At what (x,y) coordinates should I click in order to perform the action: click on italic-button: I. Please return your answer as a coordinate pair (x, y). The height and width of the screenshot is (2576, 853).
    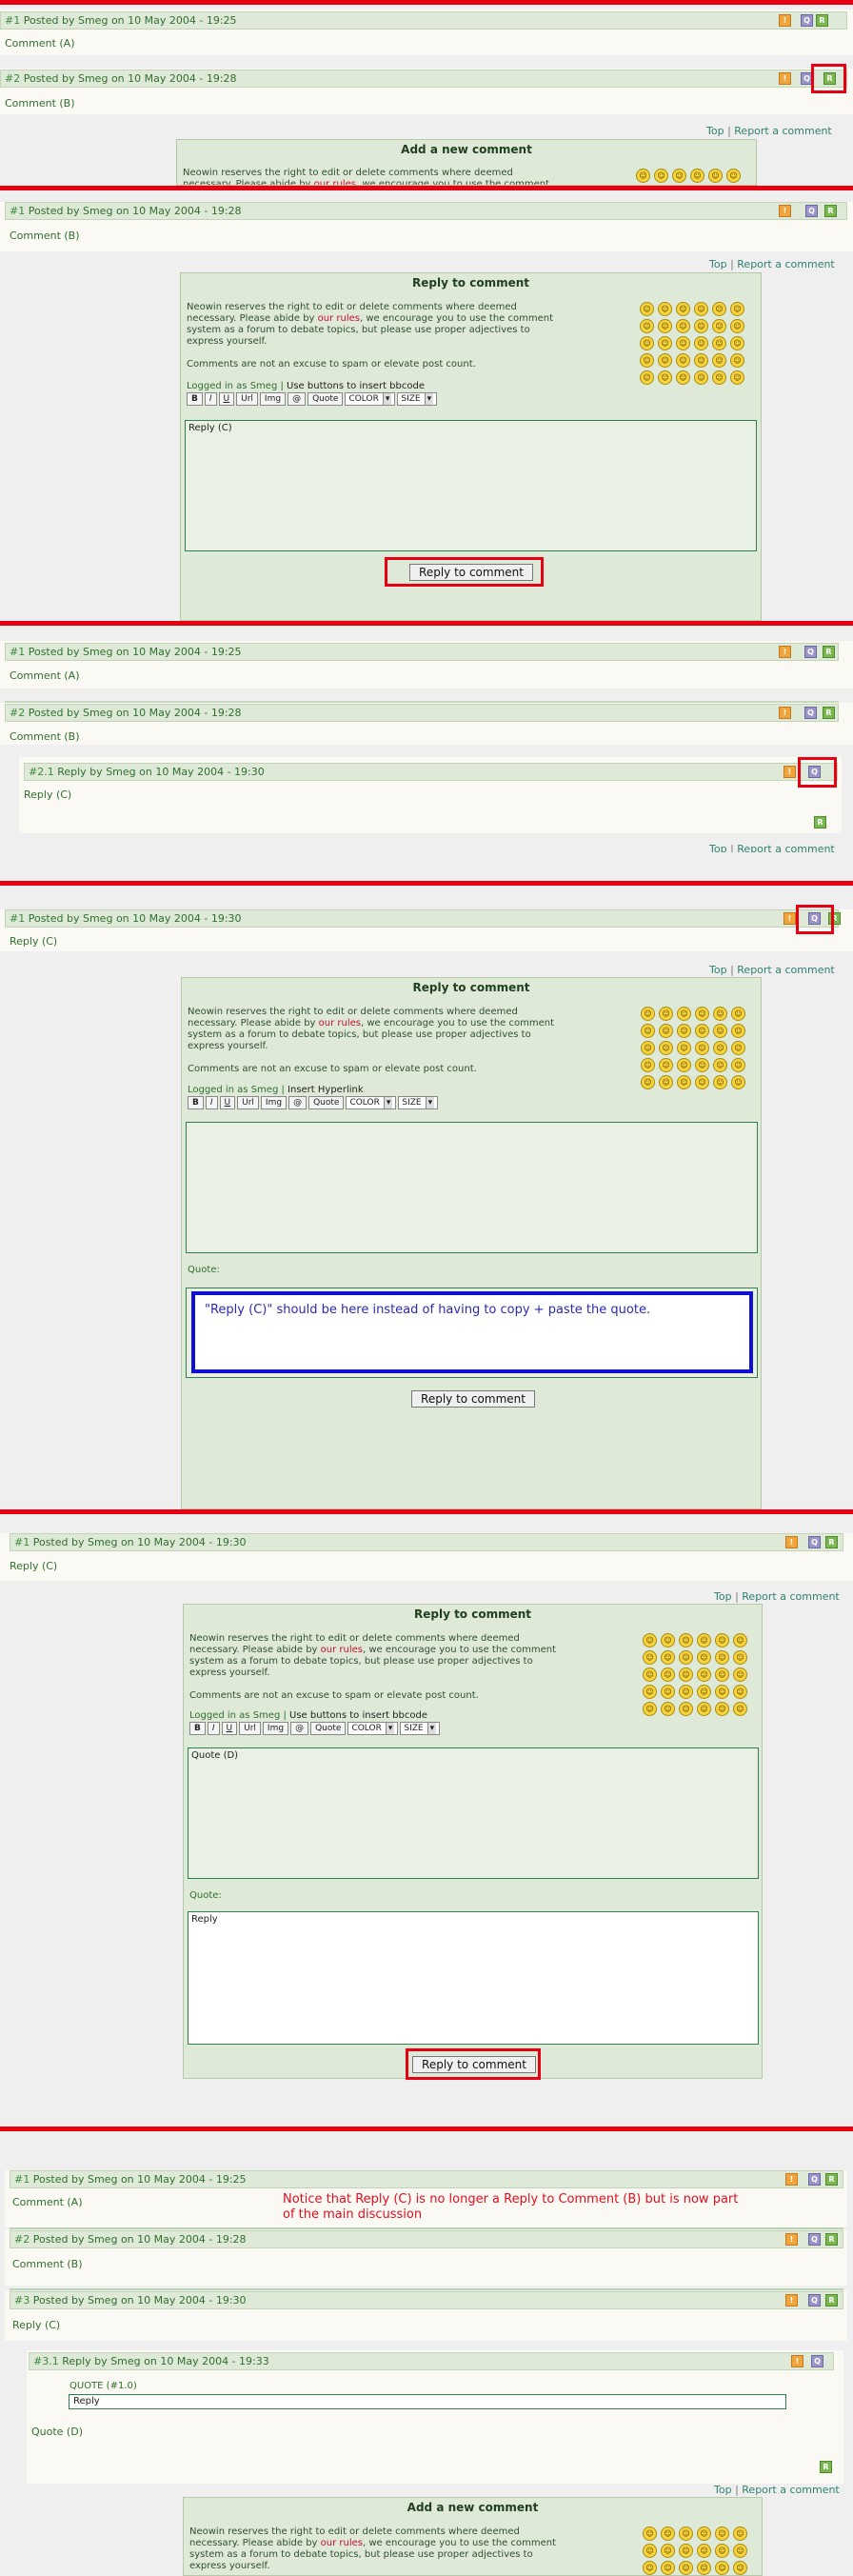
    Looking at the image, I should click on (212, 1102).